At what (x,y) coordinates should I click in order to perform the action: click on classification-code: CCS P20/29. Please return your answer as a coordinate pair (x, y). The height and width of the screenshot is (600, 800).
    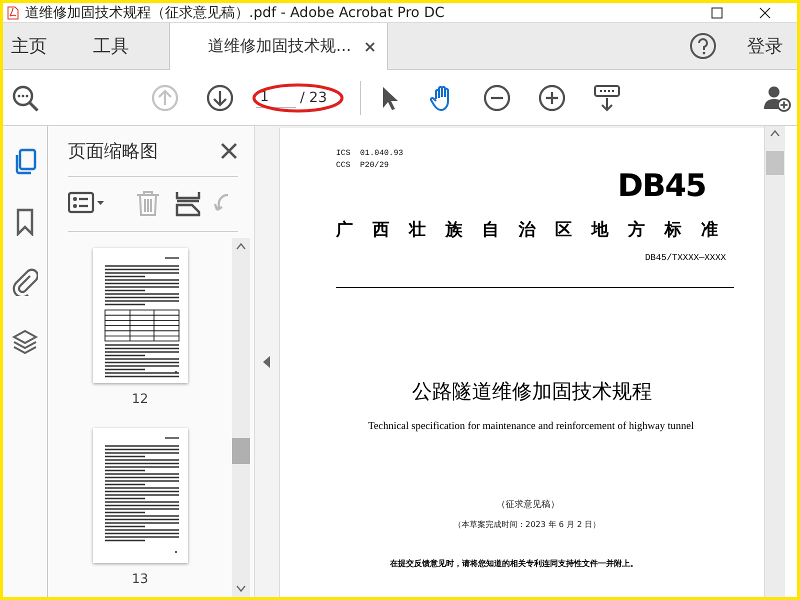
    Looking at the image, I should click on (362, 166).